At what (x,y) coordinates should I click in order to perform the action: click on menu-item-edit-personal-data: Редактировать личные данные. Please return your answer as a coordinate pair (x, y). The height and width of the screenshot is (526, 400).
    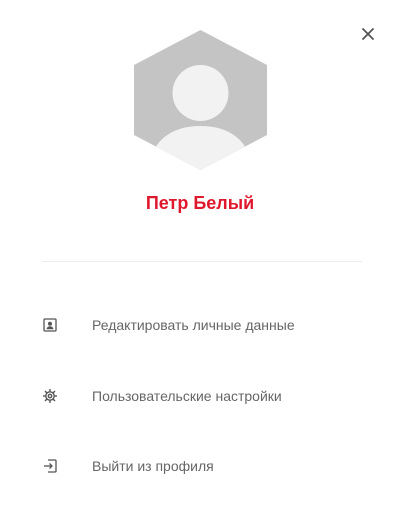
    Looking at the image, I should click on (200, 325).